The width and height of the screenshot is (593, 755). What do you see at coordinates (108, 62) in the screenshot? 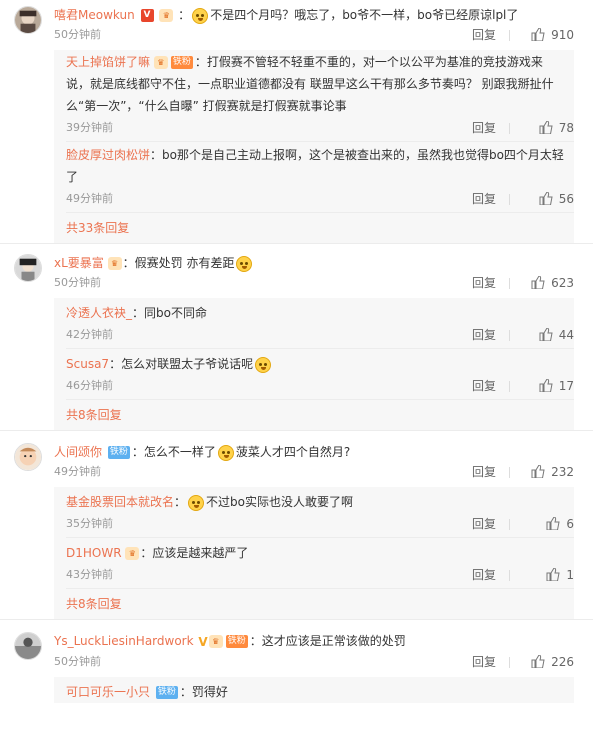
I see `reply-username: 天上掉馅饼了嘛` at bounding box center [108, 62].